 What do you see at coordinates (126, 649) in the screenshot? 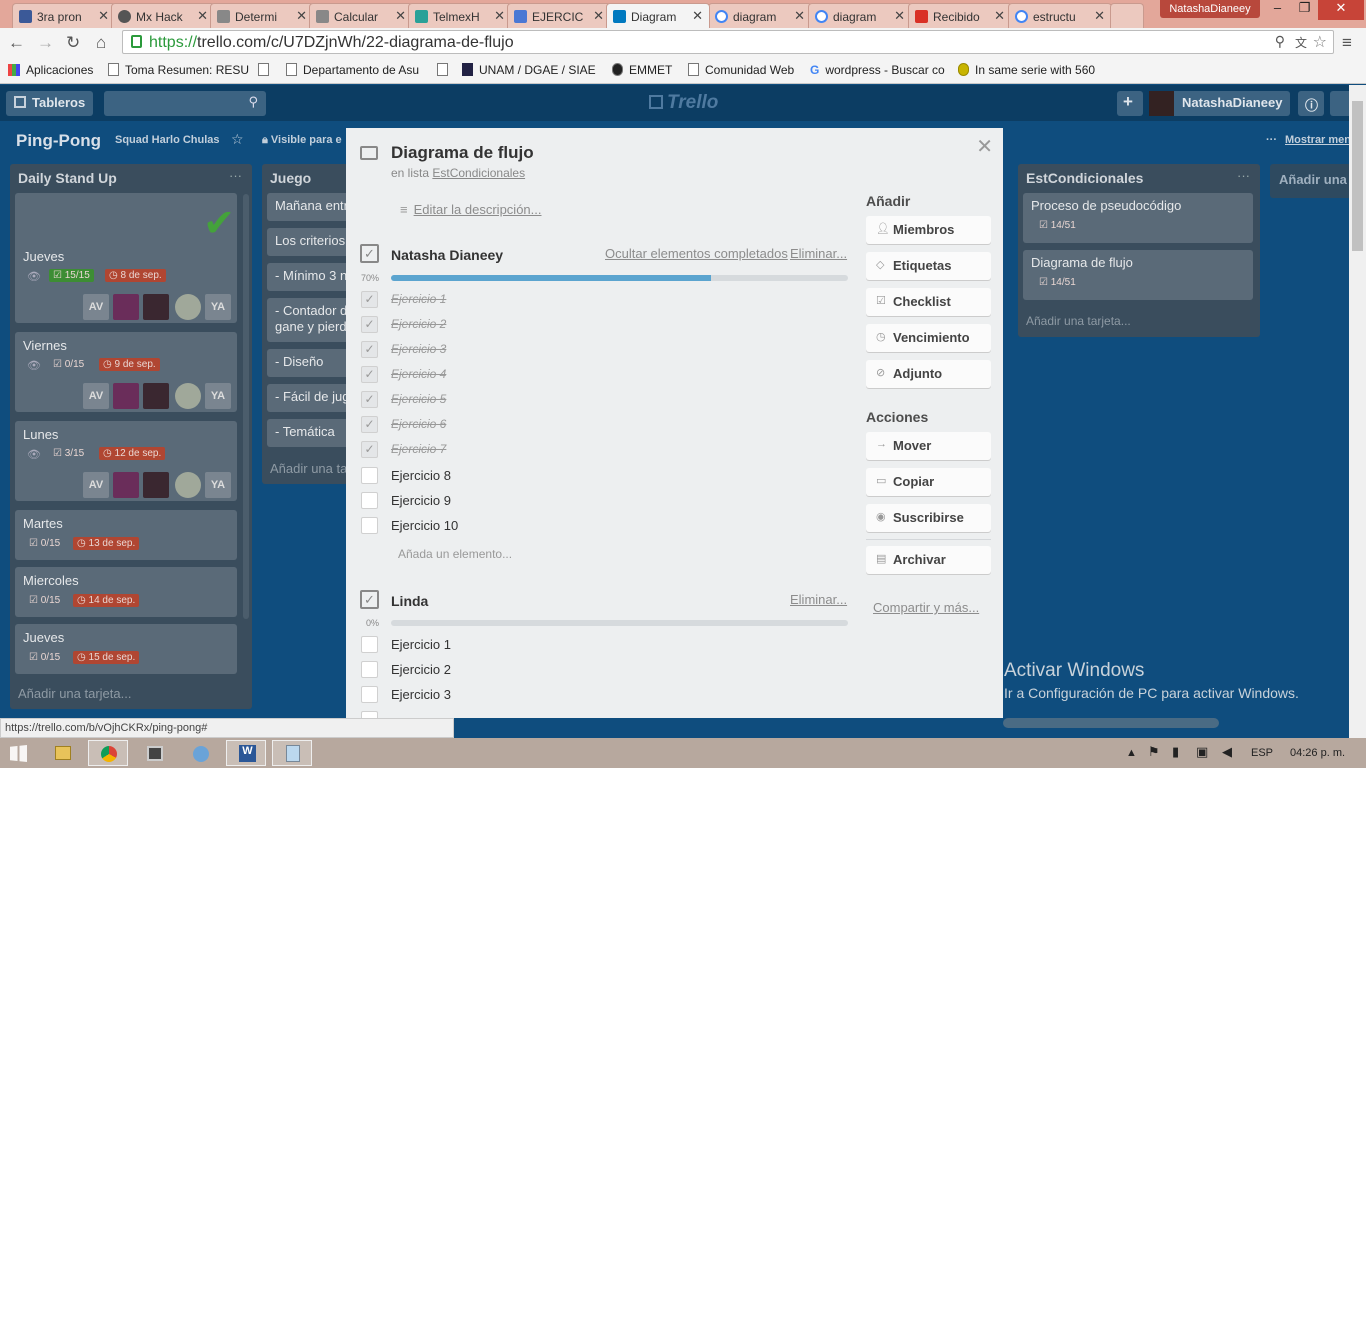
I see `card: Jueves ☑ 0/15 ◷ 15 de sep.` at bounding box center [126, 649].